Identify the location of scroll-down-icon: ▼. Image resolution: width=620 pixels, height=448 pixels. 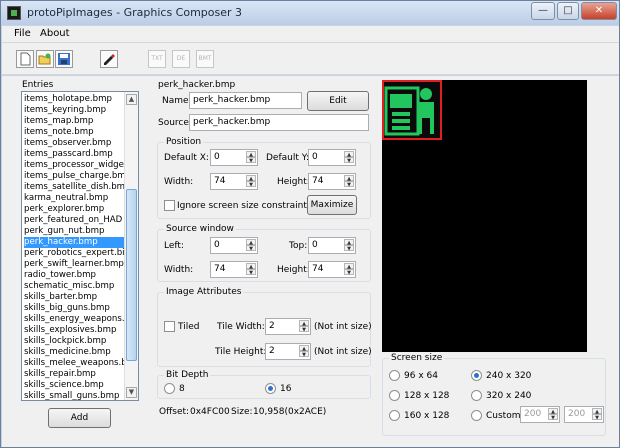
(131, 392).